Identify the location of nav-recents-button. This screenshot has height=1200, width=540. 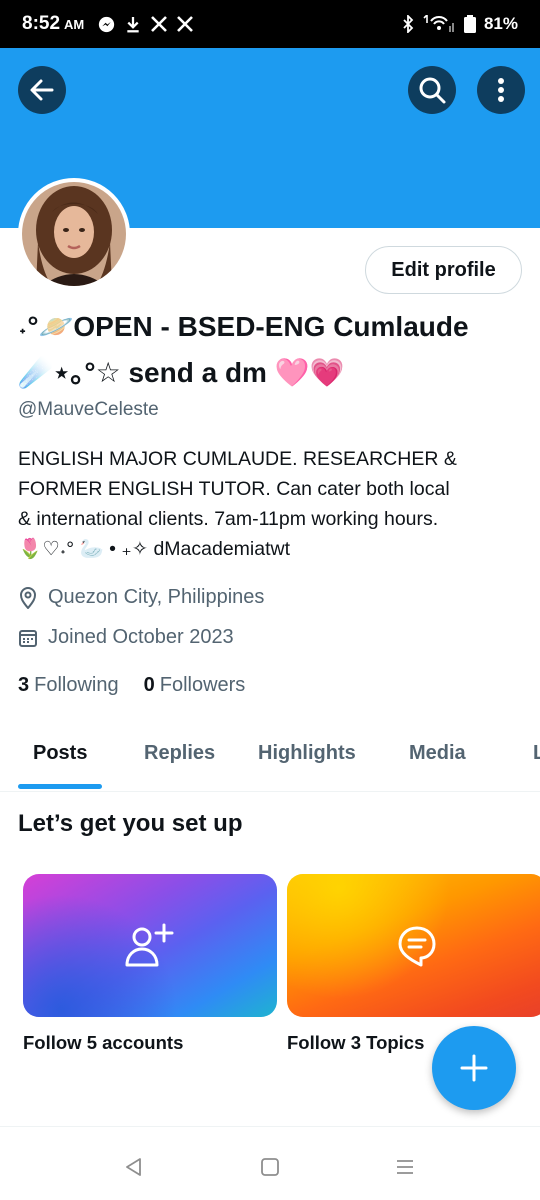
(405, 1169).